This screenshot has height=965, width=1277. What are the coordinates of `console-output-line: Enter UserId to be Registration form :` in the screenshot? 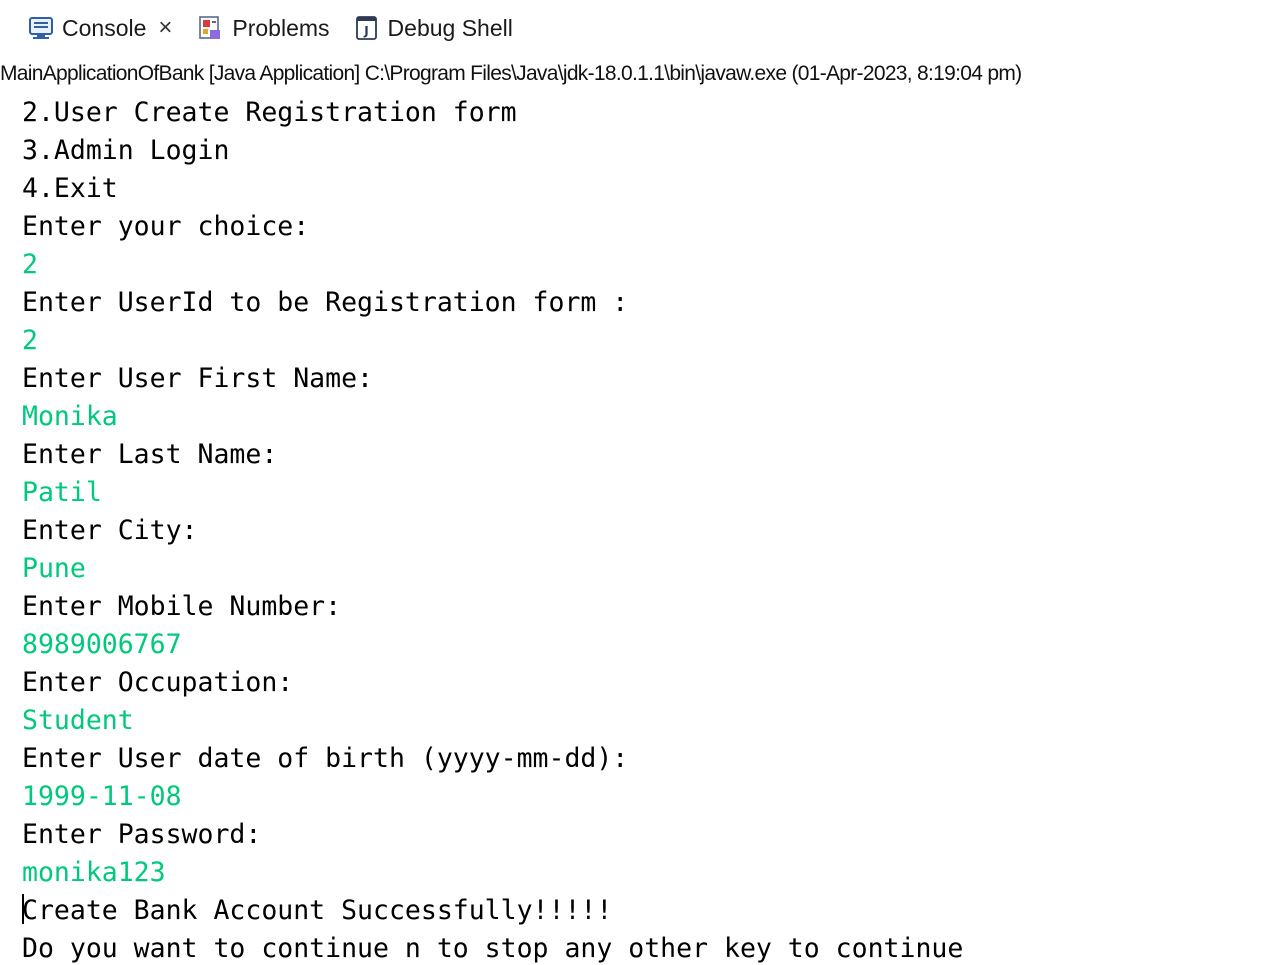 It's located at (647, 303).